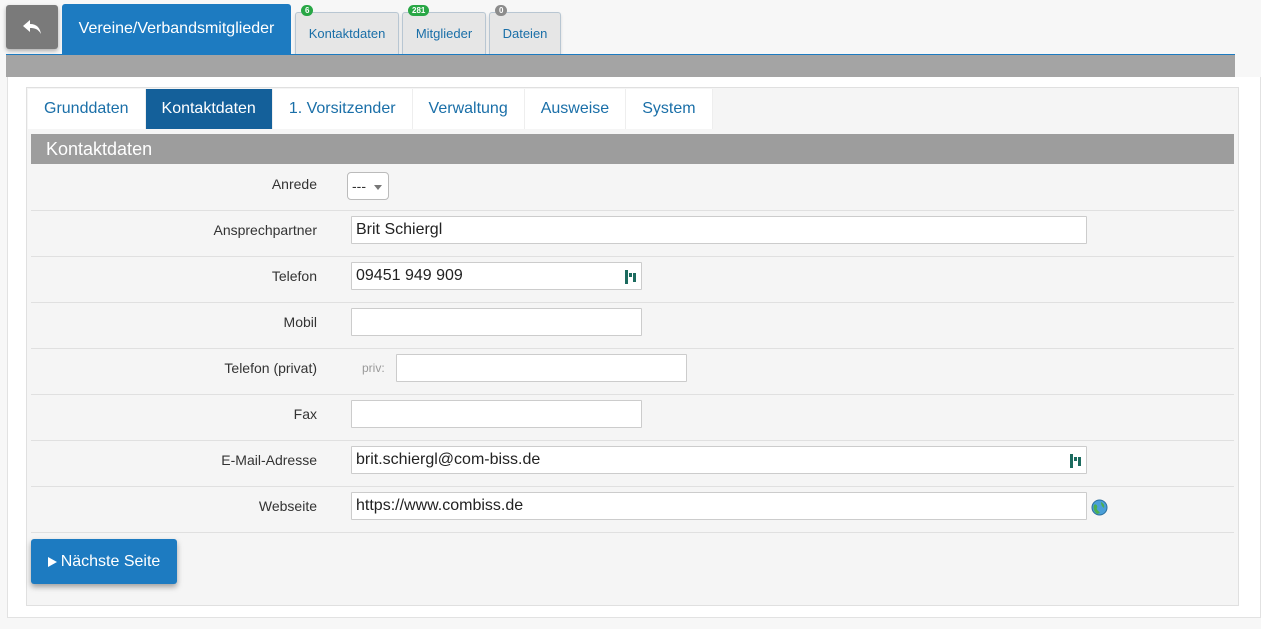 The image size is (1261, 629). What do you see at coordinates (496, 414) in the screenshot?
I see `fax-input` at bounding box center [496, 414].